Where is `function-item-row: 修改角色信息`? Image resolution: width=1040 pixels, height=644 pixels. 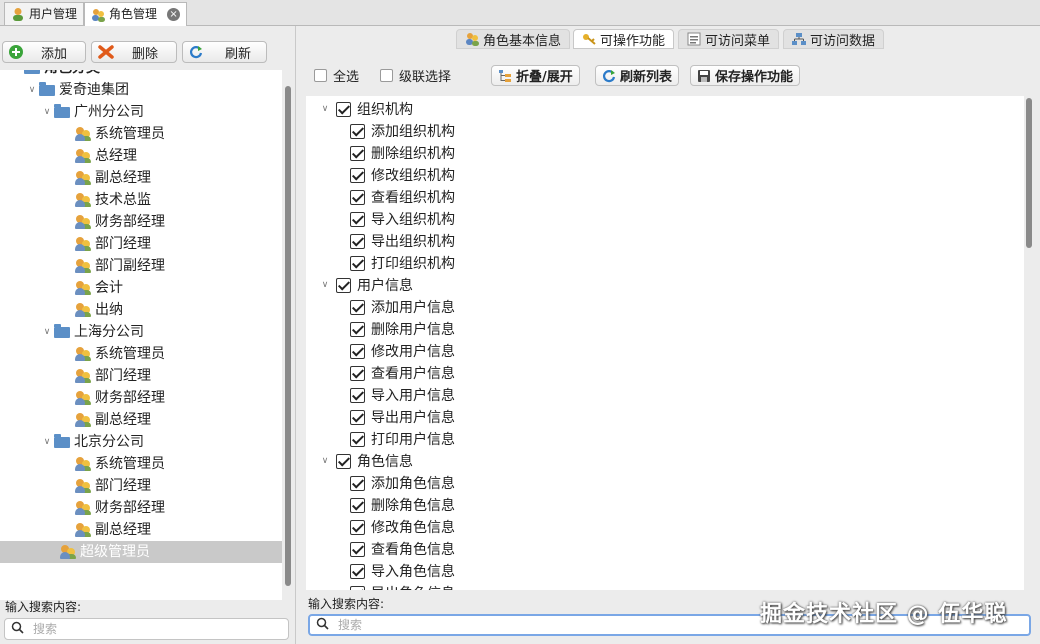
function-item-row: 修改角色信息 is located at coordinates (402, 527).